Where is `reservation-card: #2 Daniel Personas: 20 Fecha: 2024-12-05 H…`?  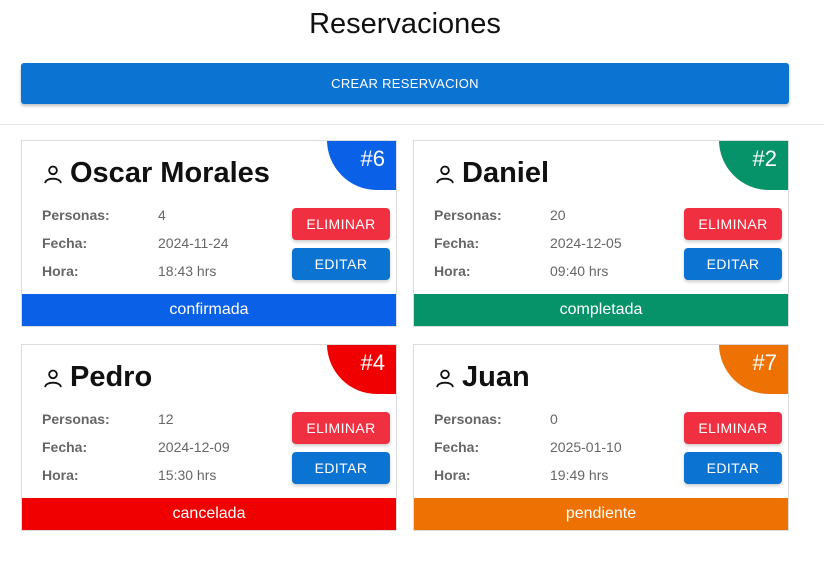 reservation-card: #2 Daniel Personas: 20 Fecha: 2024-12-05 H… is located at coordinates (601, 233).